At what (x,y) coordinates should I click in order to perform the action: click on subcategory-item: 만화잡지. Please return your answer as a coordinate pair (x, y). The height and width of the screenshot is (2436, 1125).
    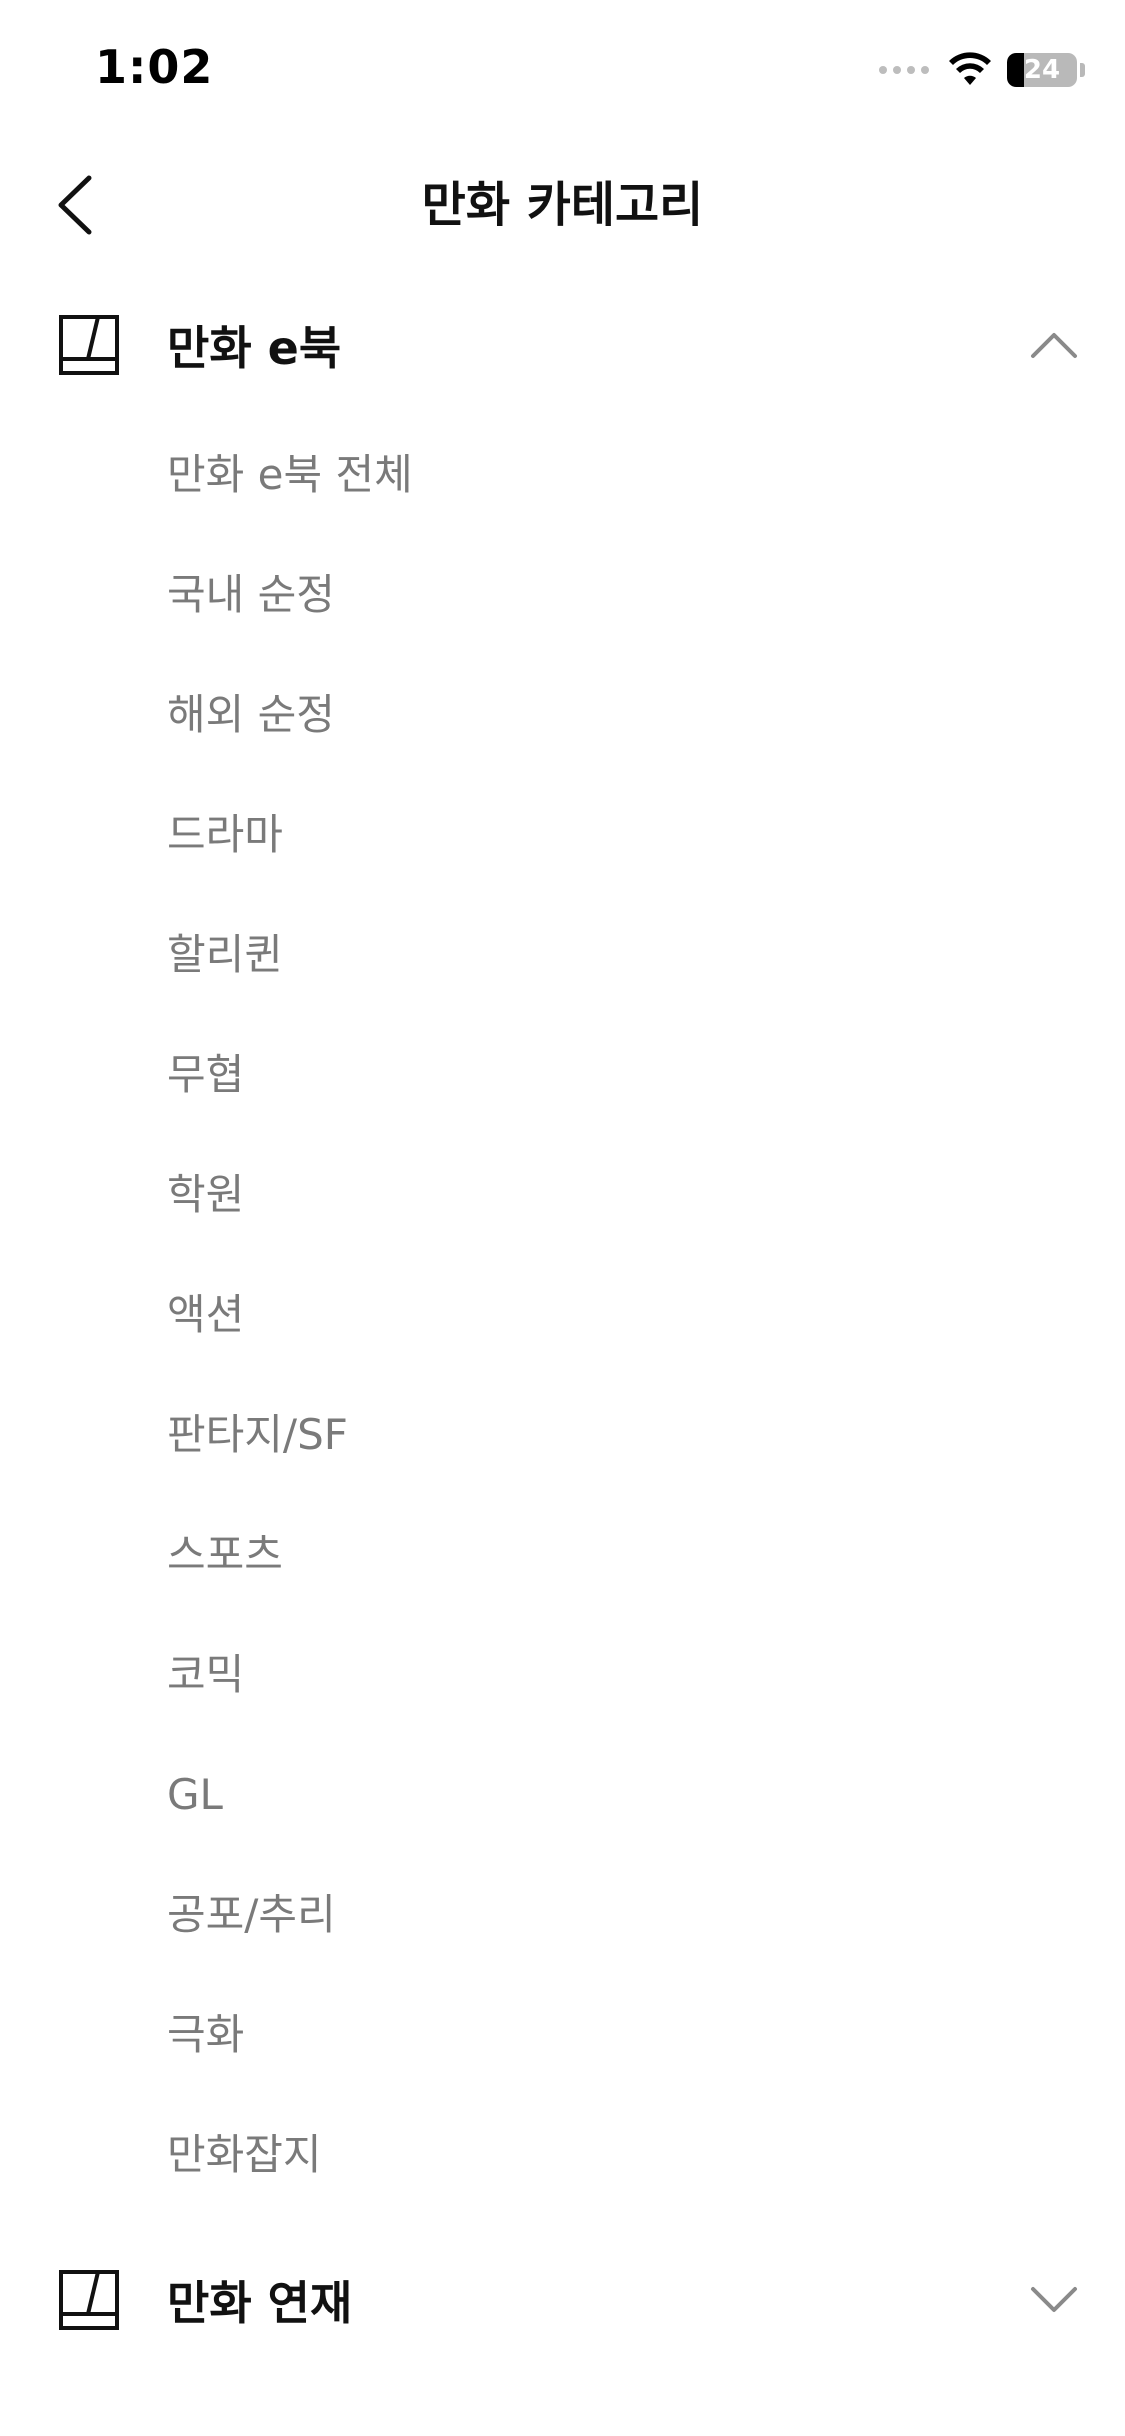
    Looking at the image, I should click on (562, 2155).